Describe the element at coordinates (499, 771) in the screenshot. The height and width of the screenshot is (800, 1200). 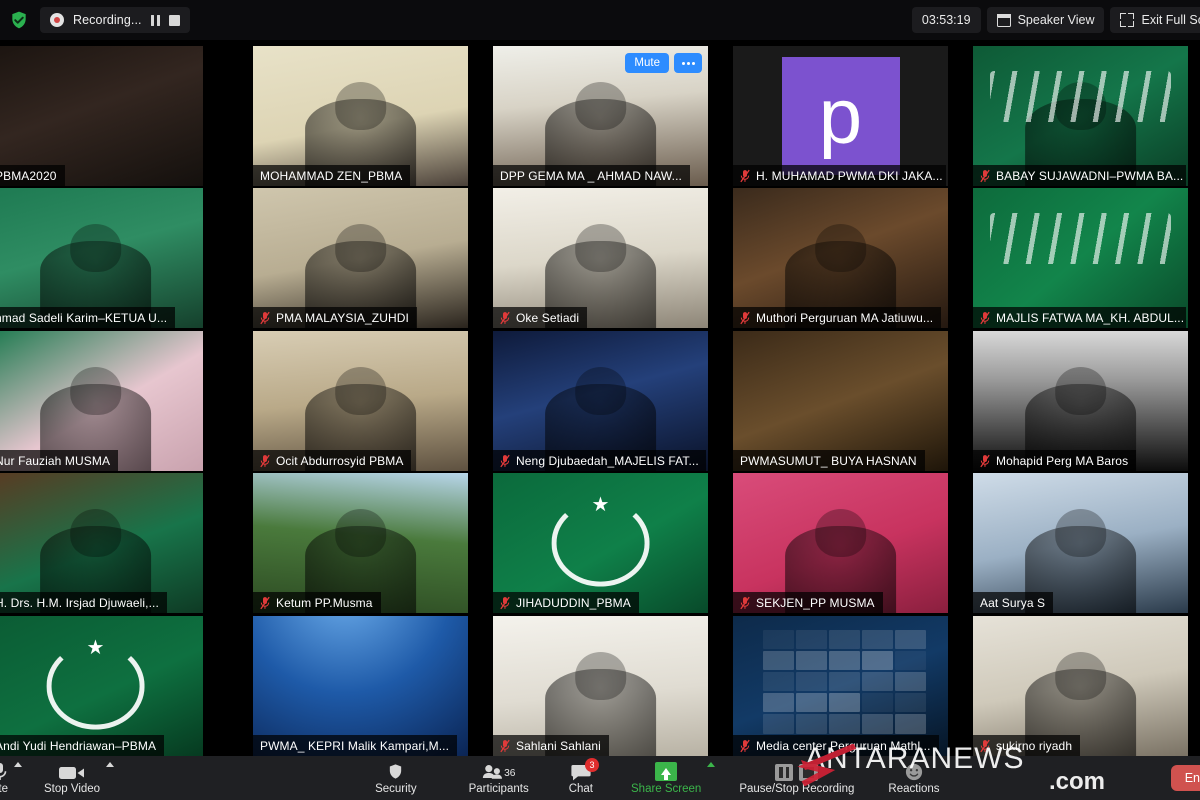
I see `people-icon: 36` at that location.